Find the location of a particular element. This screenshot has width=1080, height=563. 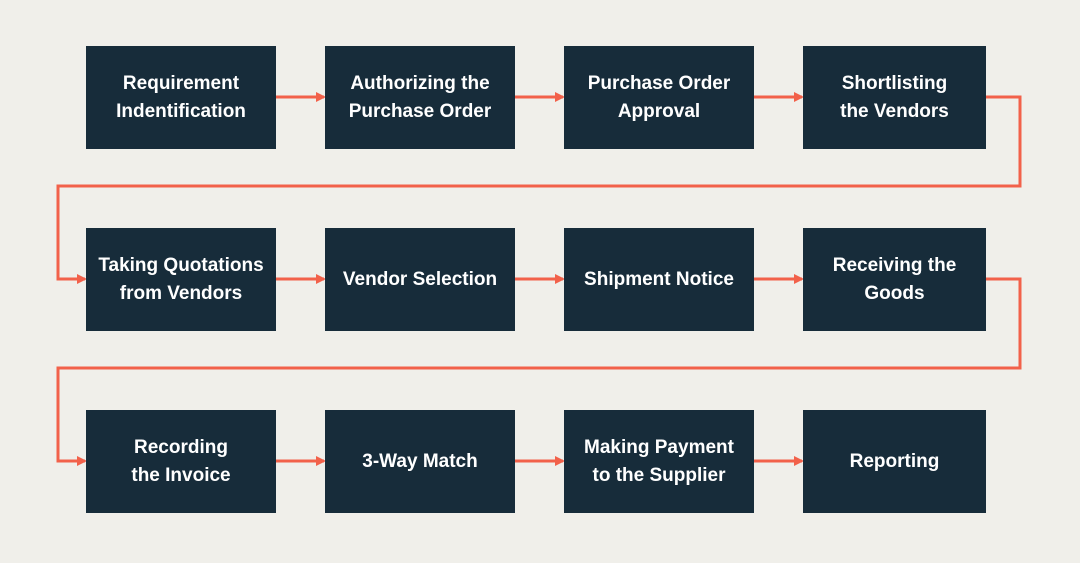

step-box: Shortlisting the Vendors is located at coordinates (894, 97).